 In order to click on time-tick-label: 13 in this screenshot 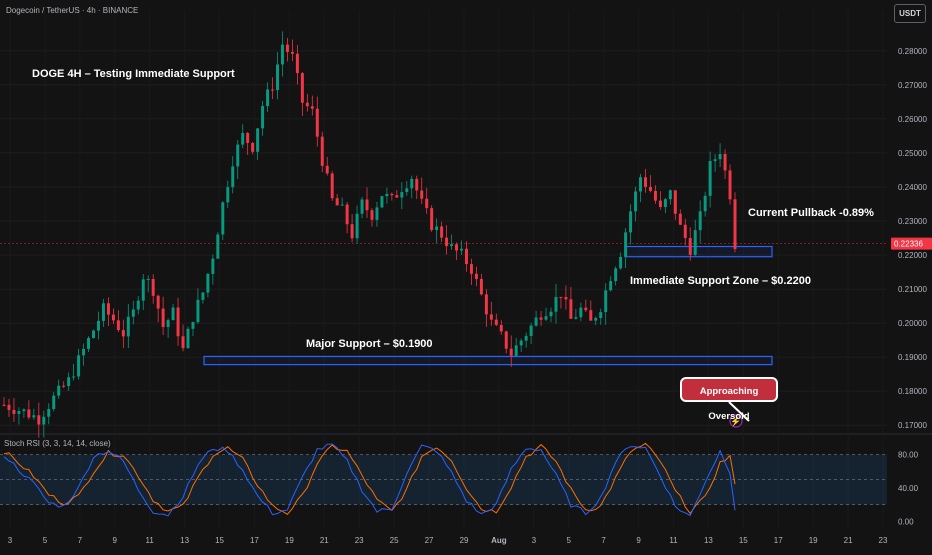, I will do `click(708, 540)`.